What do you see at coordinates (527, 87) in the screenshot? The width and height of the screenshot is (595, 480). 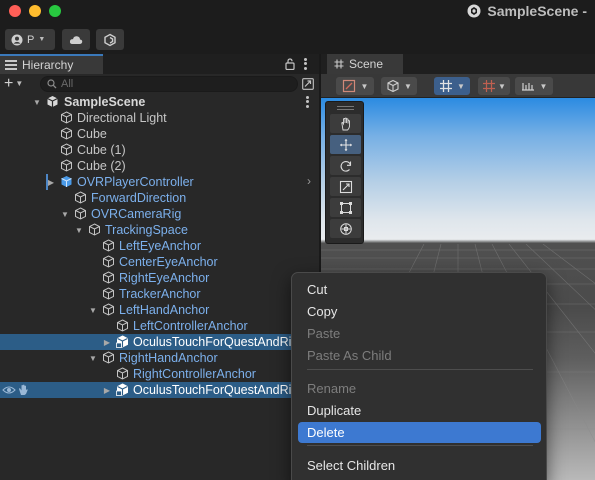 I see `ruler-icon` at bounding box center [527, 87].